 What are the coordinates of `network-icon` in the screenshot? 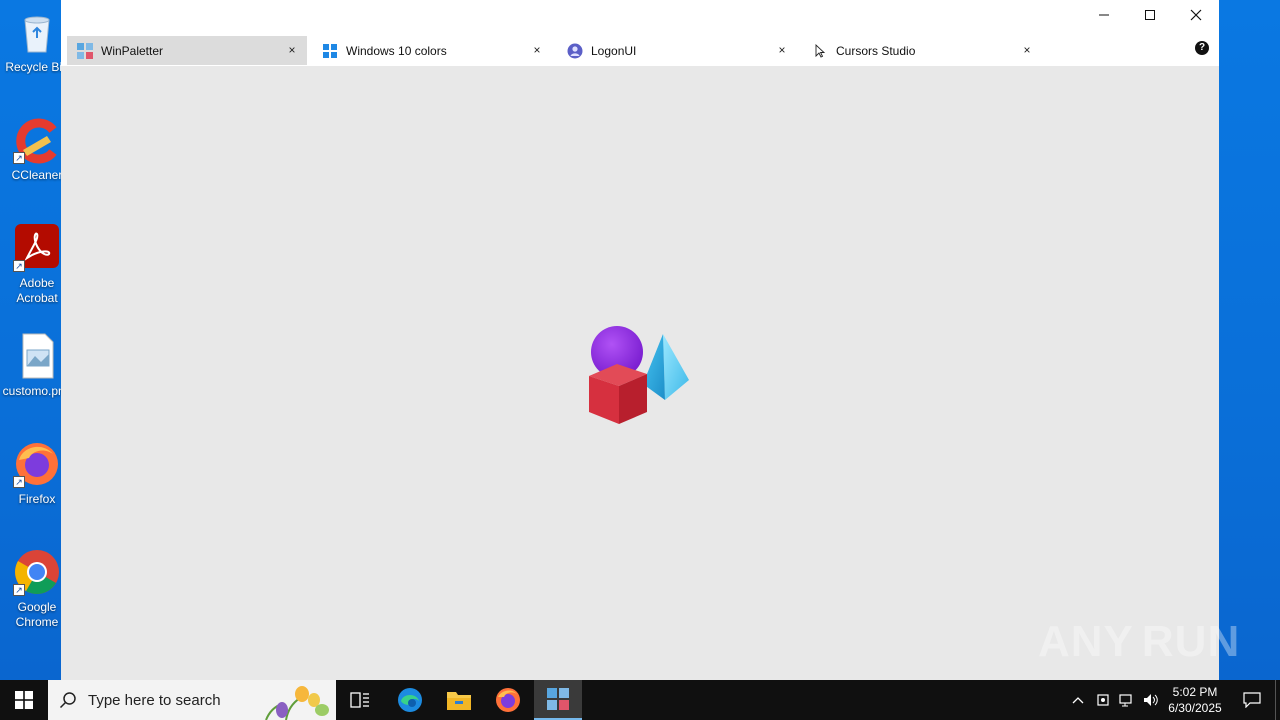 It's located at (1125, 700).